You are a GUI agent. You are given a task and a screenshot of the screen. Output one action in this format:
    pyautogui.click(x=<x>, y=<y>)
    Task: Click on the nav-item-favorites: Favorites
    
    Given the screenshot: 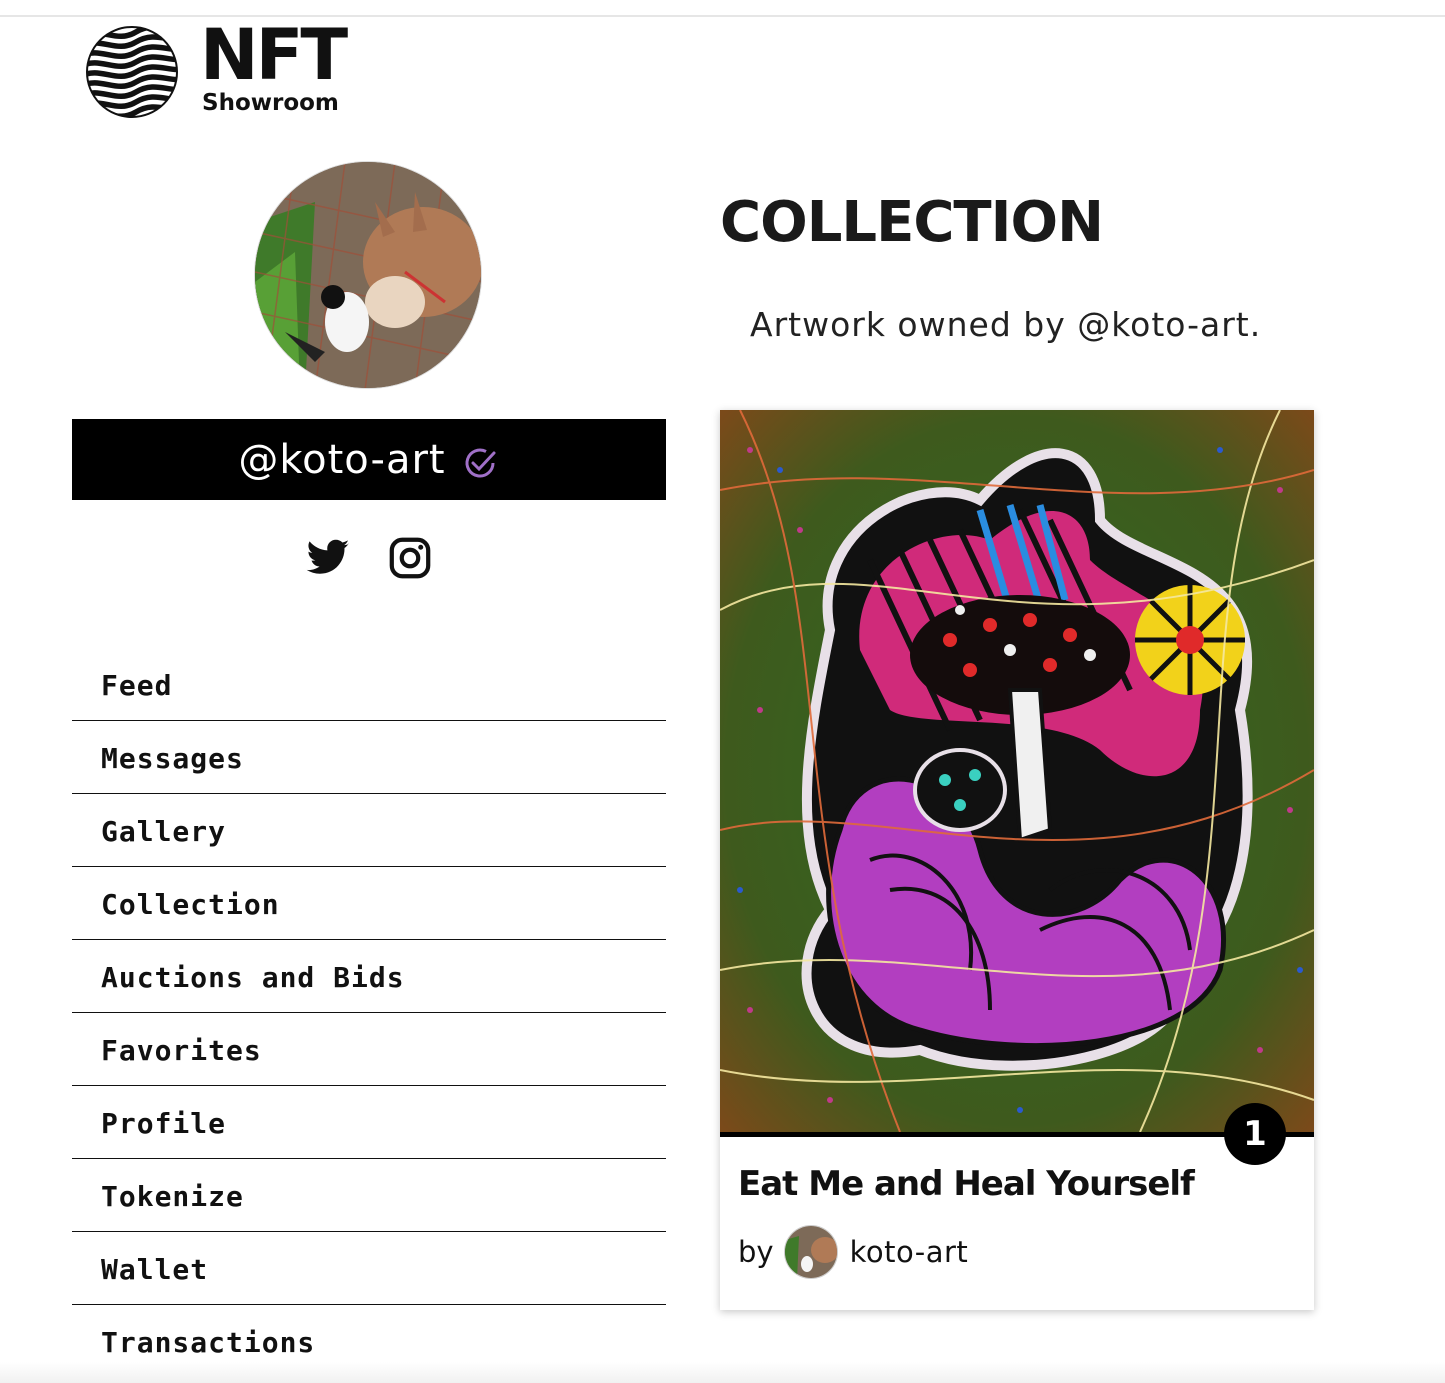 What is the action you would take?
    pyautogui.click(x=369, y=1049)
    